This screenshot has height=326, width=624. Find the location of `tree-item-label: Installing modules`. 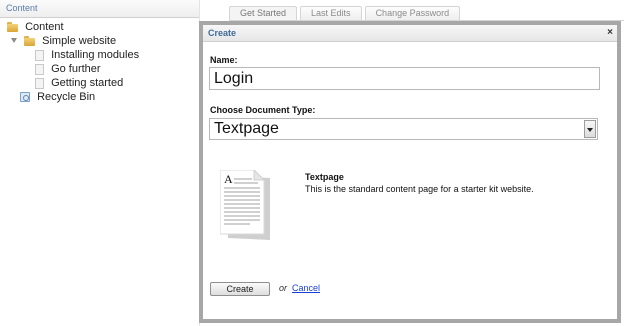

tree-item-label: Installing modules is located at coordinates (95, 55).